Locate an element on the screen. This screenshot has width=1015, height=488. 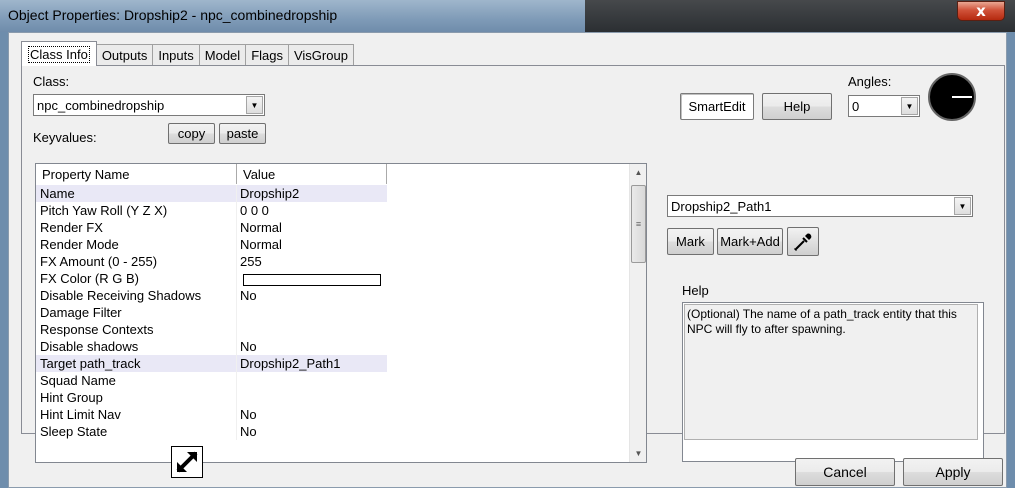
tab-label: Model is located at coordinates (222, 55).